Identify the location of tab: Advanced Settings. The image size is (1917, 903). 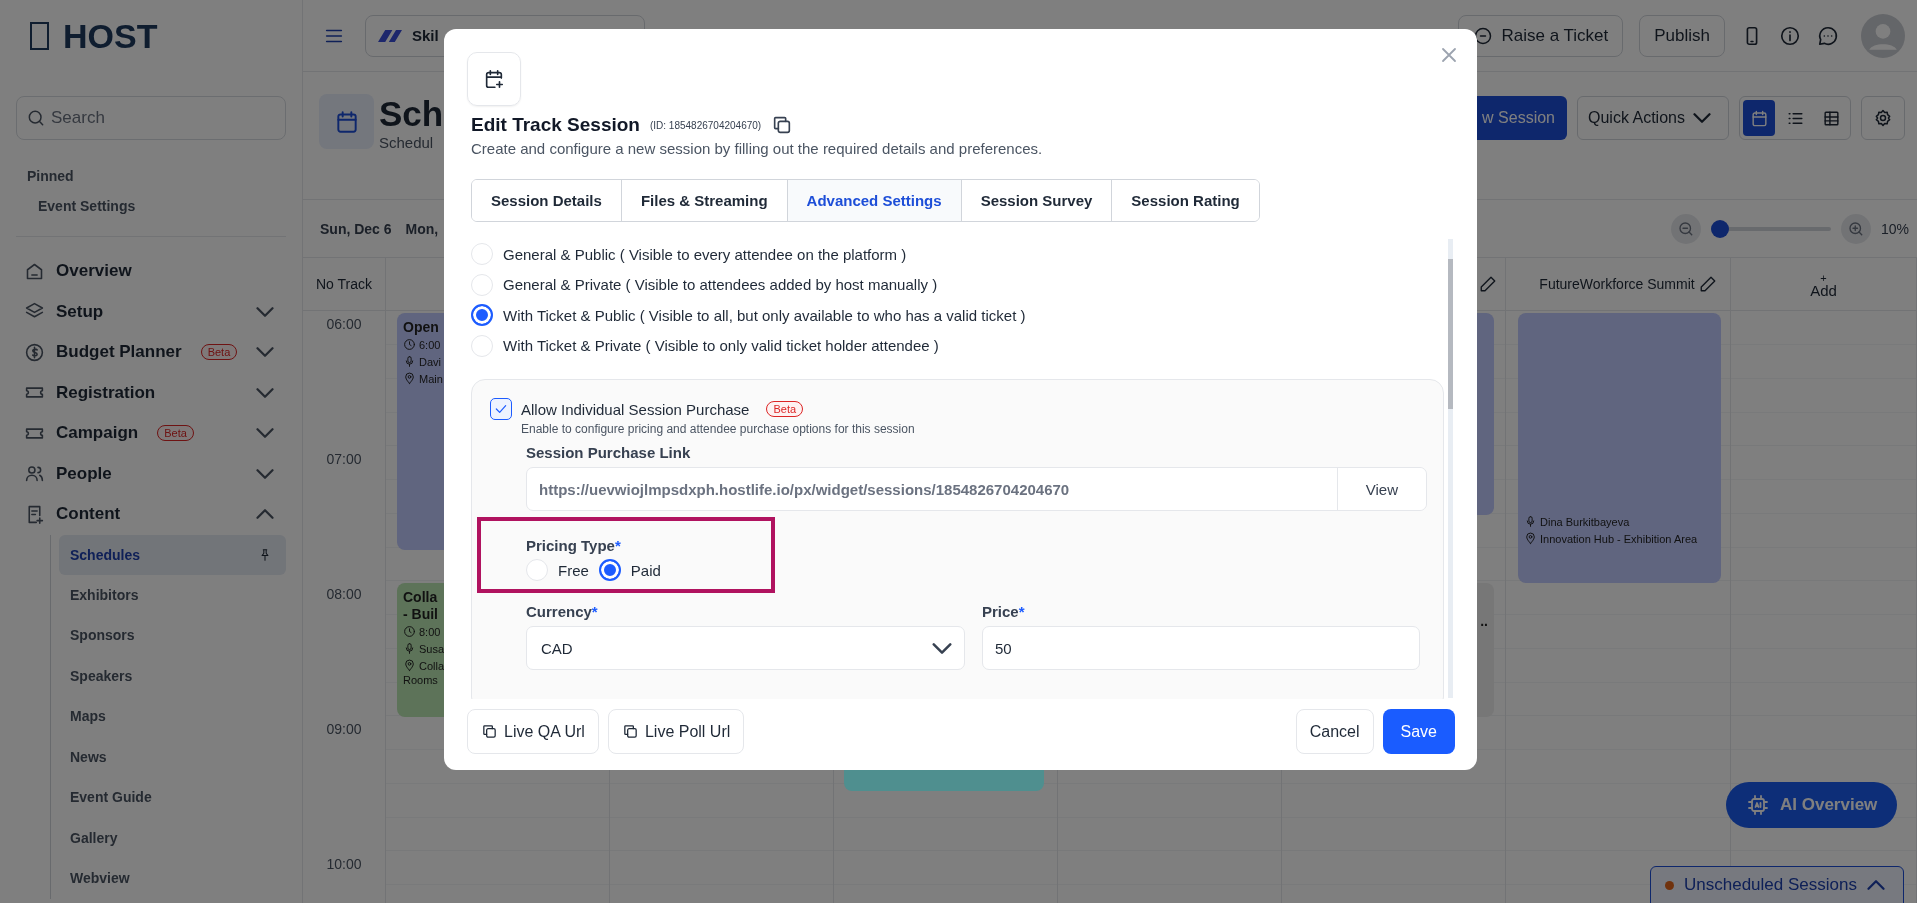
(874, 200).